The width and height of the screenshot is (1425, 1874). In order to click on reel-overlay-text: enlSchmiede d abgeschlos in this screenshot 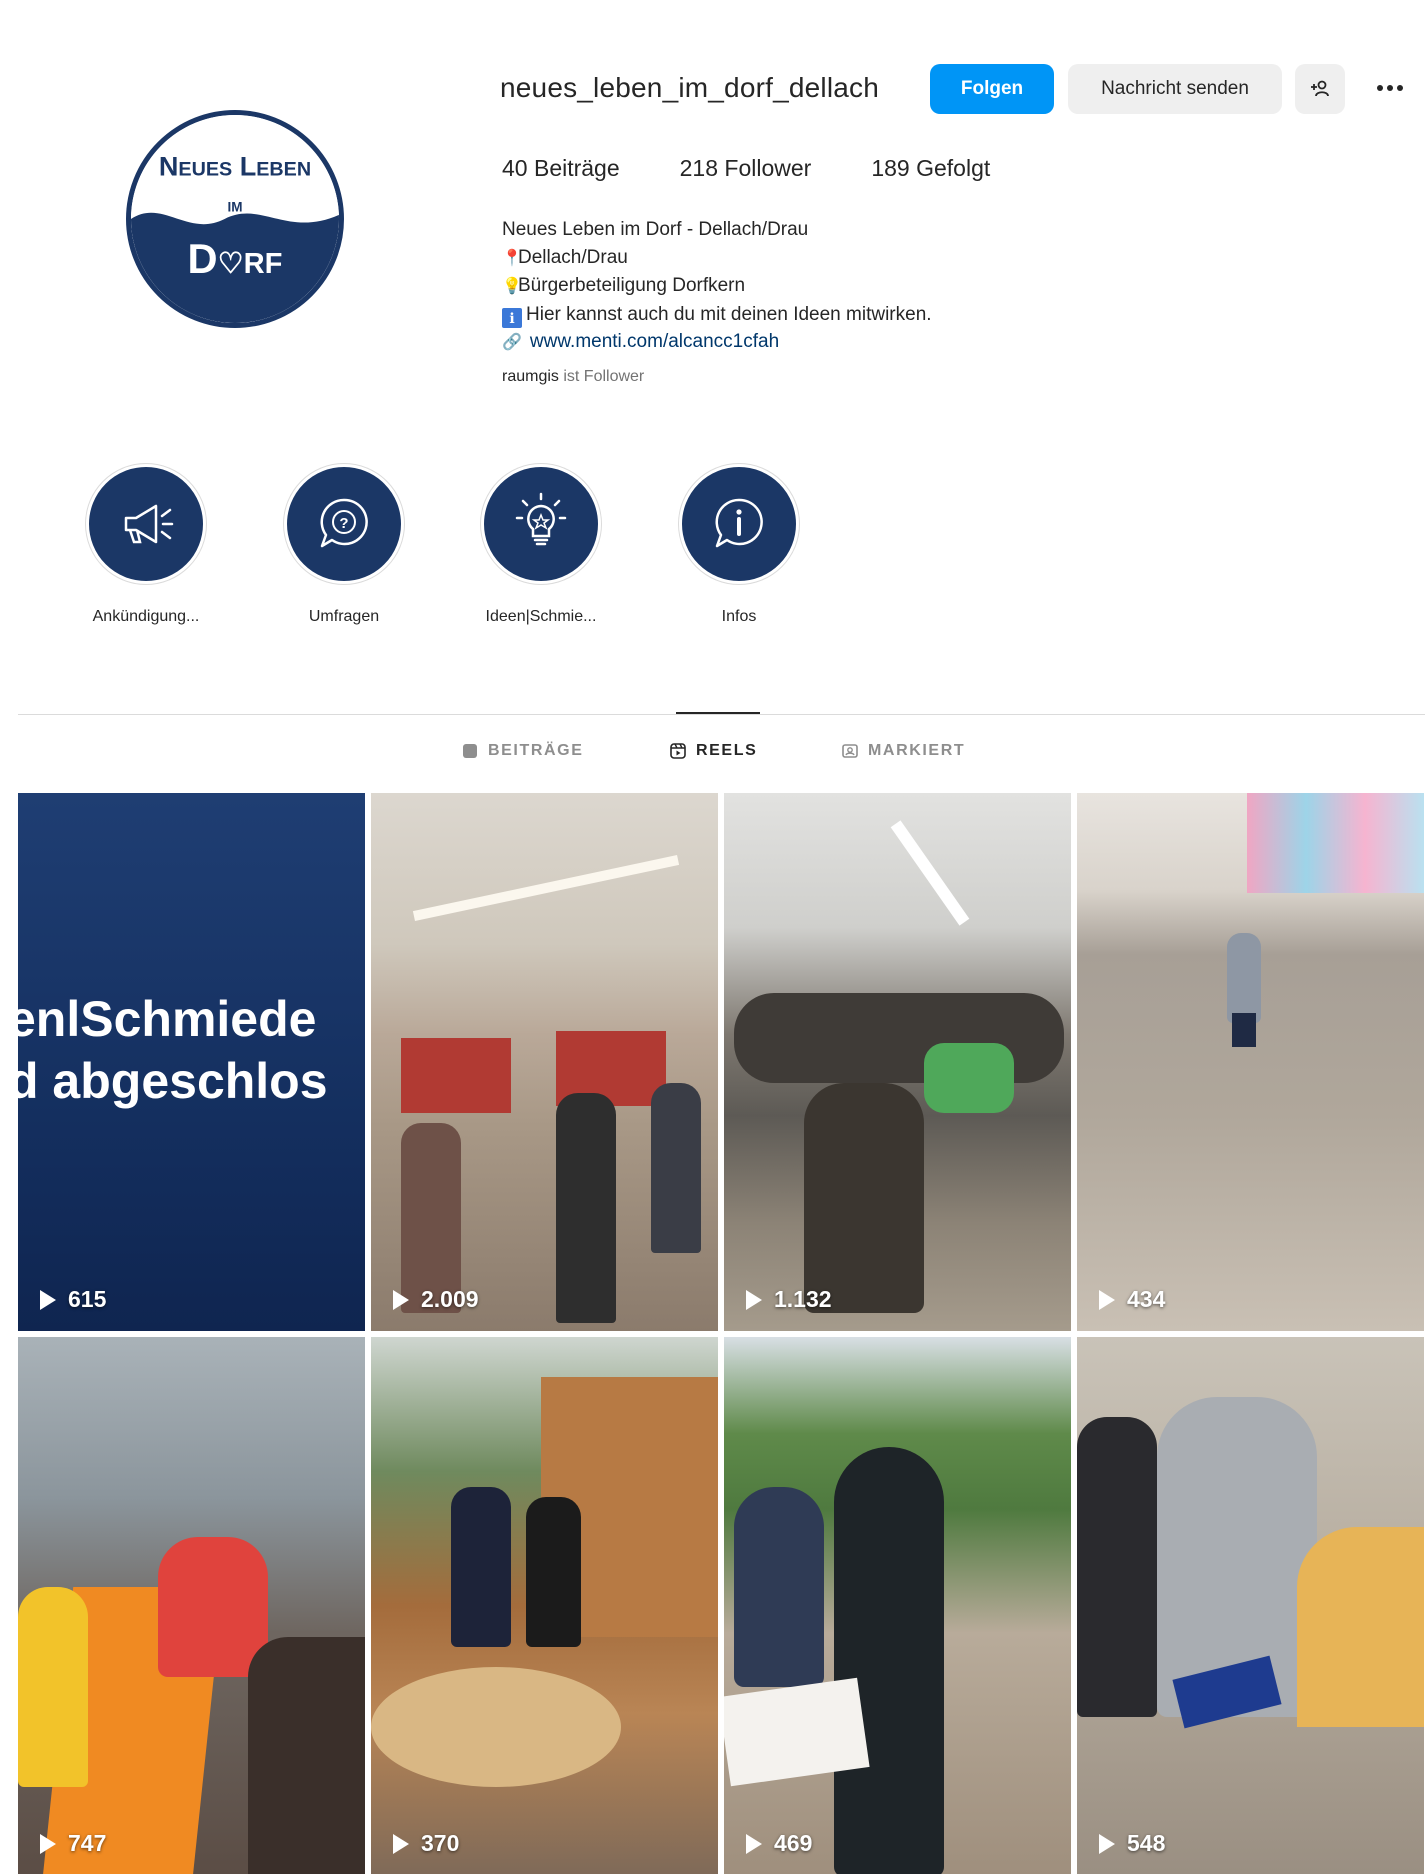, I will do `click(173, 1050)`.